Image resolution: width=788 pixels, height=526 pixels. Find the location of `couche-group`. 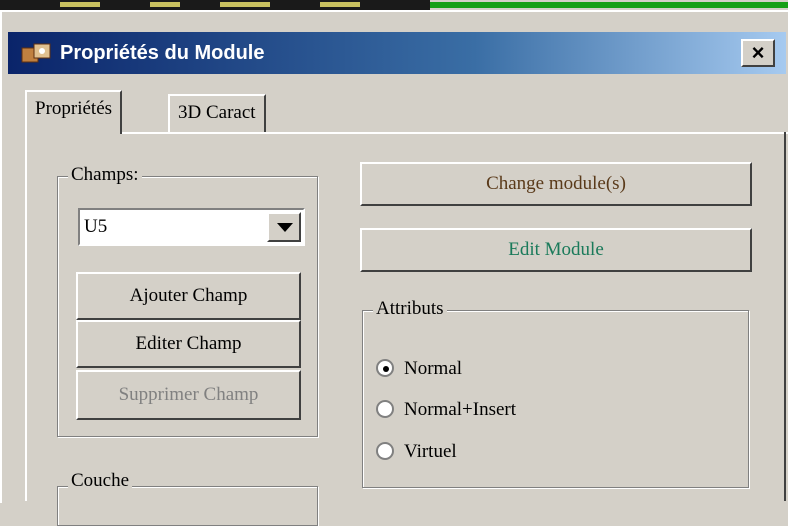

couche-group is located at coordinates (187, 506).